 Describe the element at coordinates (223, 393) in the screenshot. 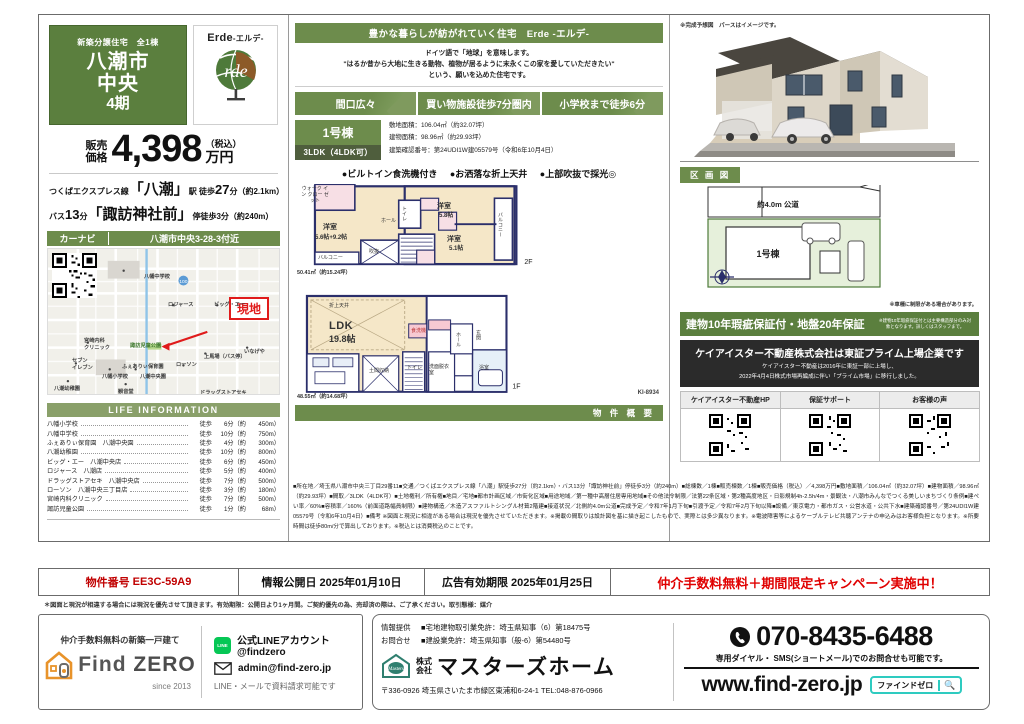

I see `map-label: ドラッグストアセキ` at that location.